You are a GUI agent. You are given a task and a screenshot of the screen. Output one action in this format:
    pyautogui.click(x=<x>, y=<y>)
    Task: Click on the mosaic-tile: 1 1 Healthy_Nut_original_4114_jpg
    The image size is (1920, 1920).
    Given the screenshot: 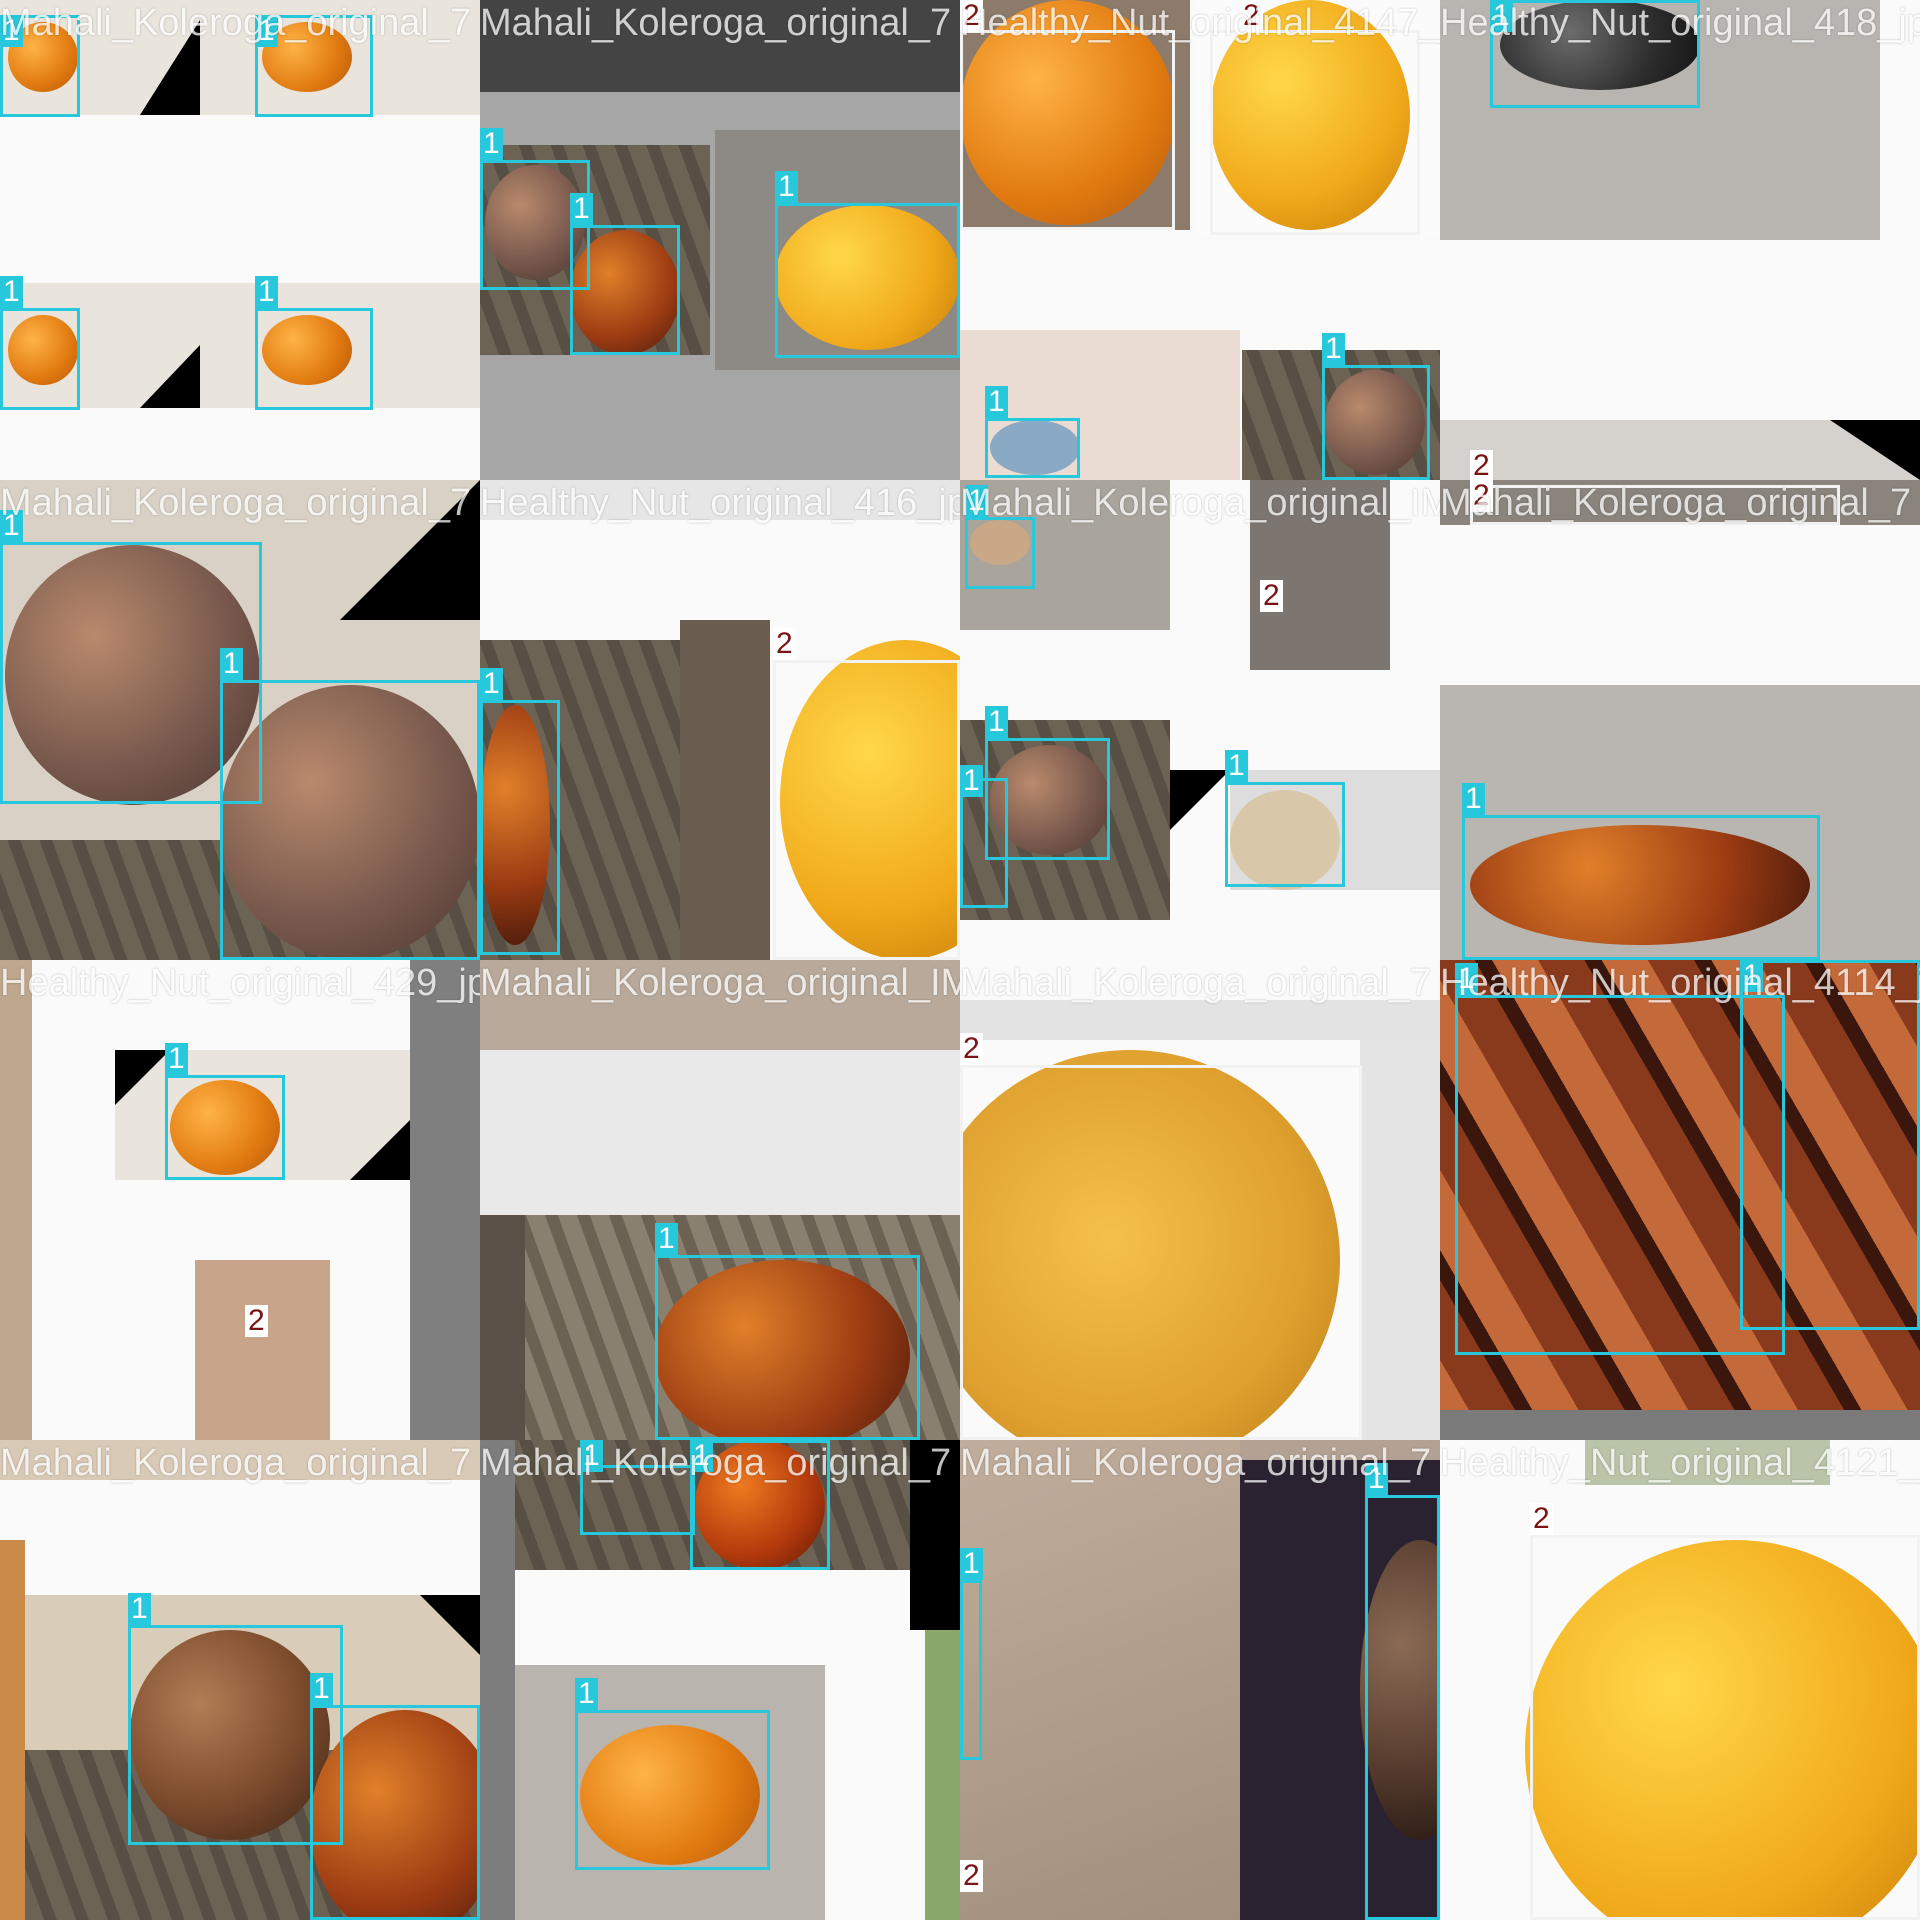 What is the action you would take?
    pyautogui.click(x=1680, y=1200)
    